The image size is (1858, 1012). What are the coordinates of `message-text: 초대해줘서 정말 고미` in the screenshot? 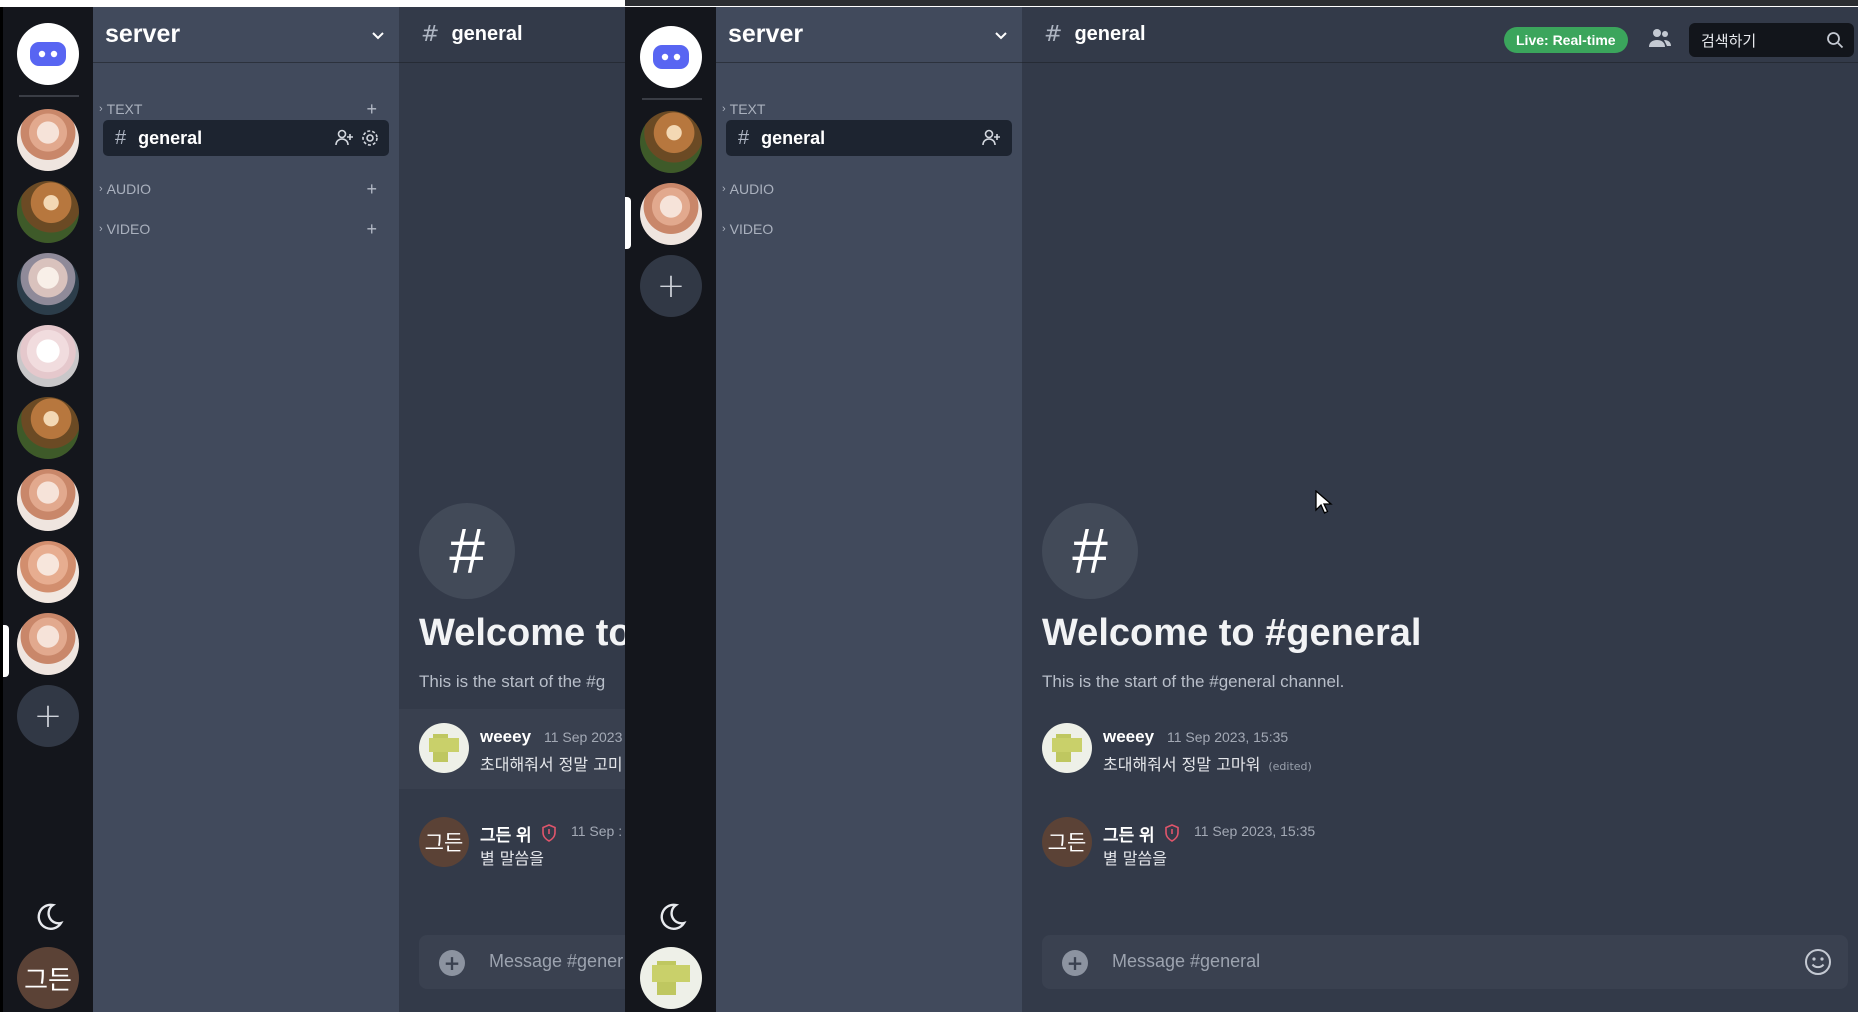 It's located at (551, 764).